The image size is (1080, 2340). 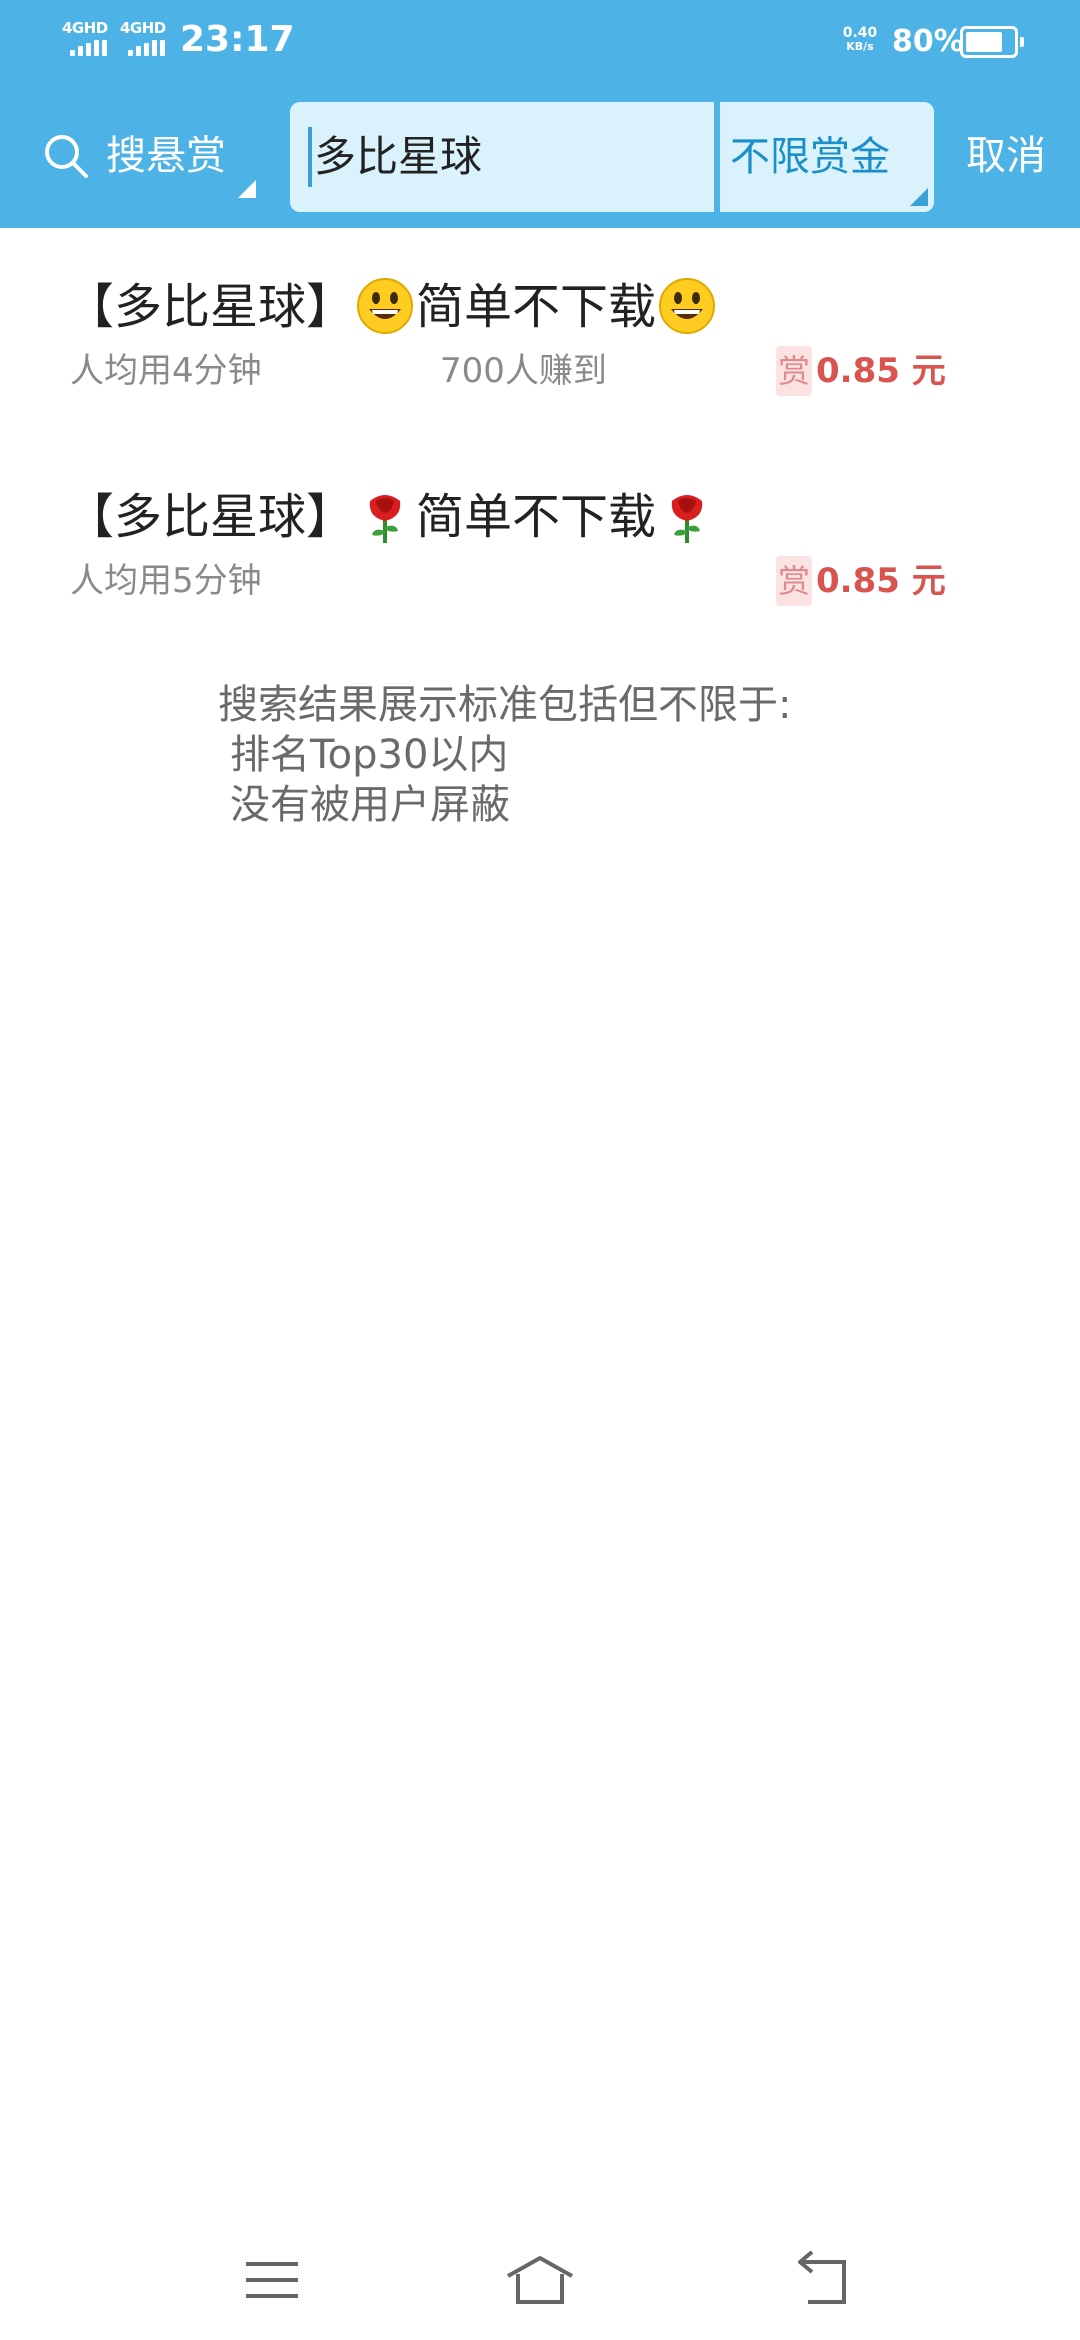 What do you see at coordinates (860, 46) in the screenshot?
I see `net-speed-unit: KB/s` at bounding box center [860, 46].